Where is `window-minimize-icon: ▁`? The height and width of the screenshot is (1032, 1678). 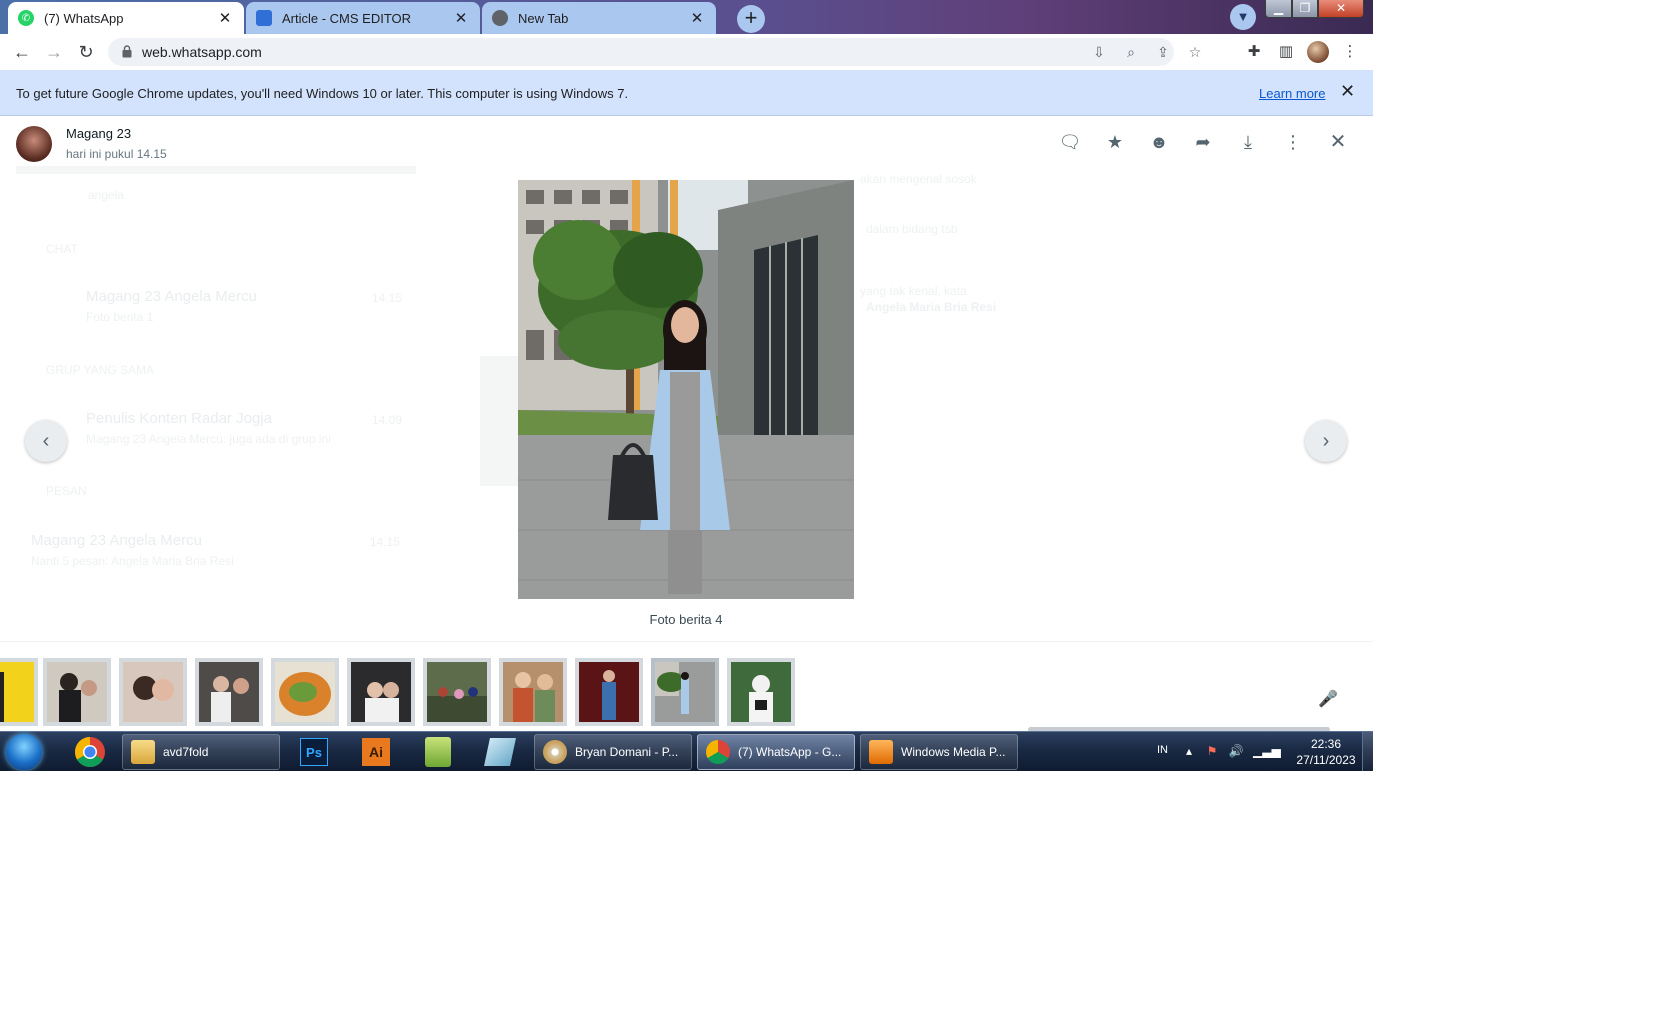
window-minimize-icon: ▁ is located at coordinates (1278, 9).